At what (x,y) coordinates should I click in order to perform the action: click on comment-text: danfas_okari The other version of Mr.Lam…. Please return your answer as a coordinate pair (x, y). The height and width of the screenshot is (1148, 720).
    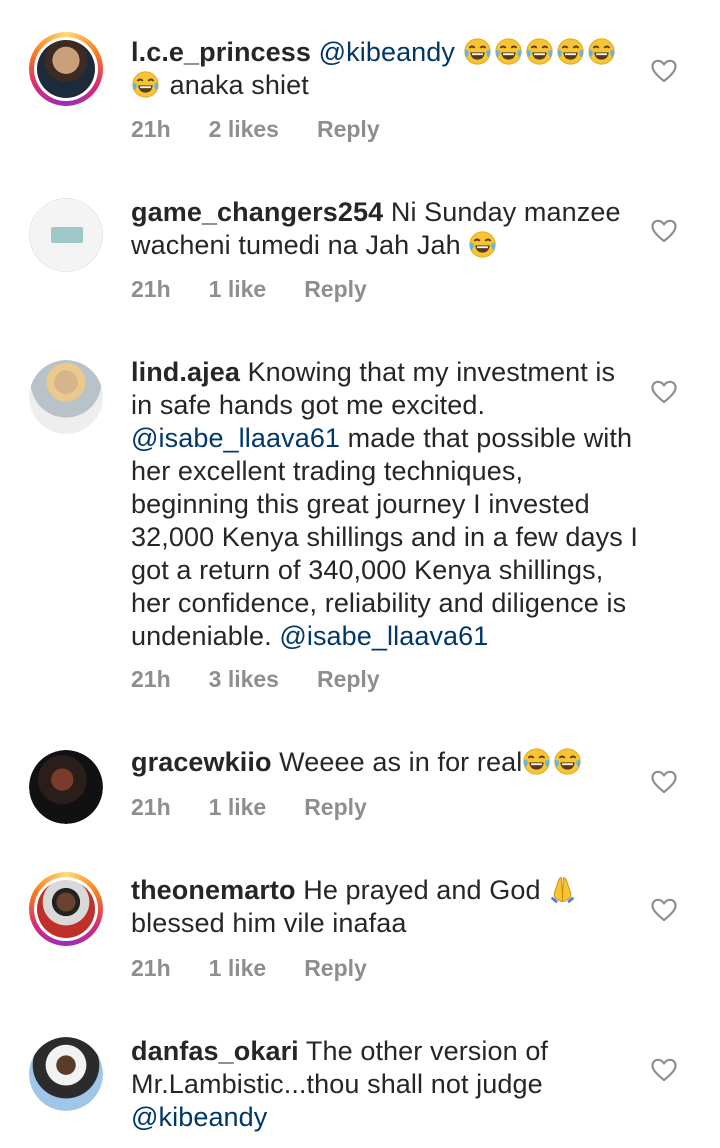
    Looking at the image, I should click on (386, 1084).